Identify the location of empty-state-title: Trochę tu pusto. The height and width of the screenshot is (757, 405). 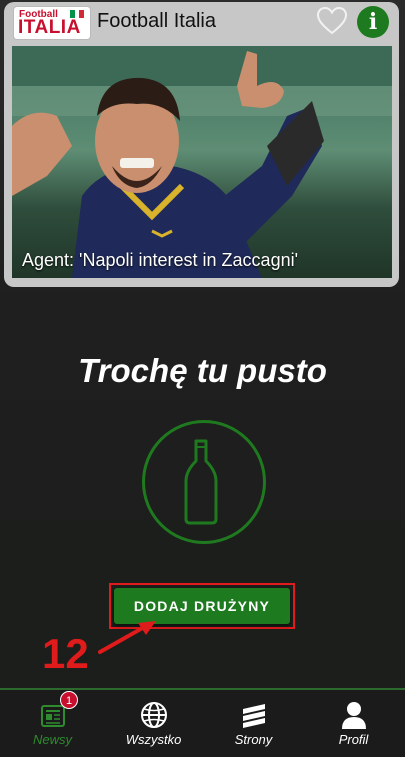
(202, 370).